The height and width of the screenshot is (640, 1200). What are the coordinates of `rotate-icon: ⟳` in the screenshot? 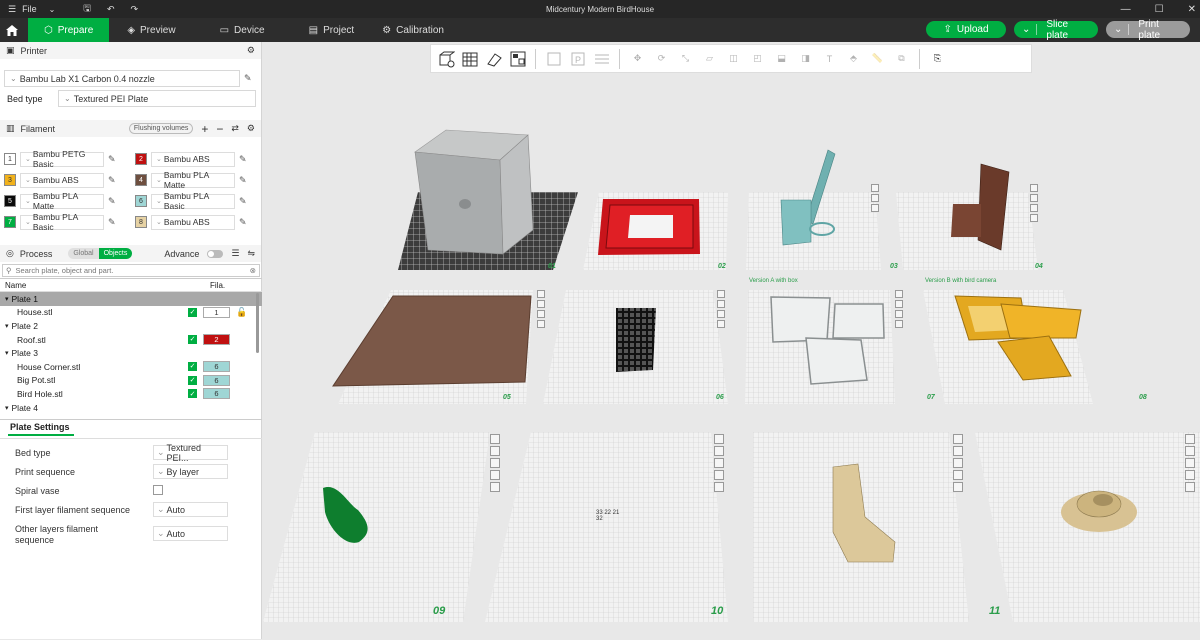 It's located at (661, 58).